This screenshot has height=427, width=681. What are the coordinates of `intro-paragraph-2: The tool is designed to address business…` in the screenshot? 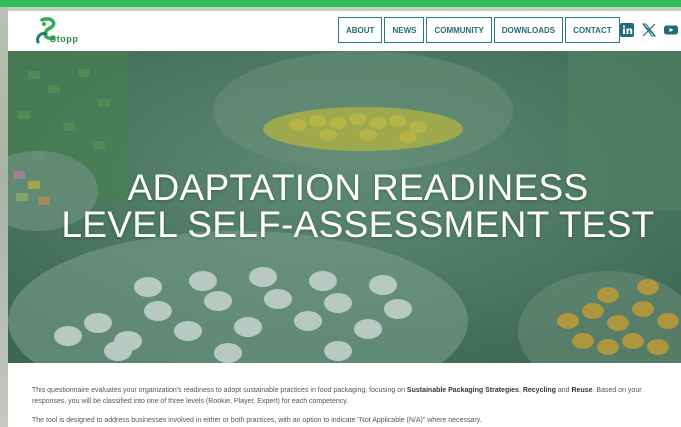 It's located at (257, 420).